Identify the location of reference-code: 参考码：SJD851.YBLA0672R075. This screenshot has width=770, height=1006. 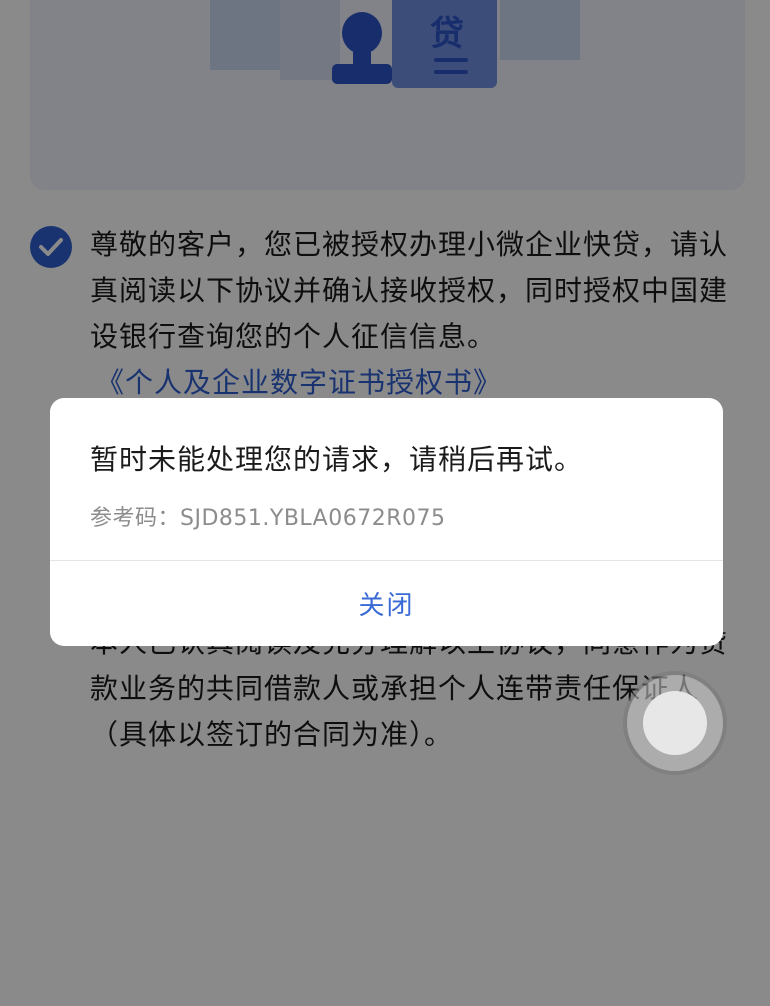
(268, 518).